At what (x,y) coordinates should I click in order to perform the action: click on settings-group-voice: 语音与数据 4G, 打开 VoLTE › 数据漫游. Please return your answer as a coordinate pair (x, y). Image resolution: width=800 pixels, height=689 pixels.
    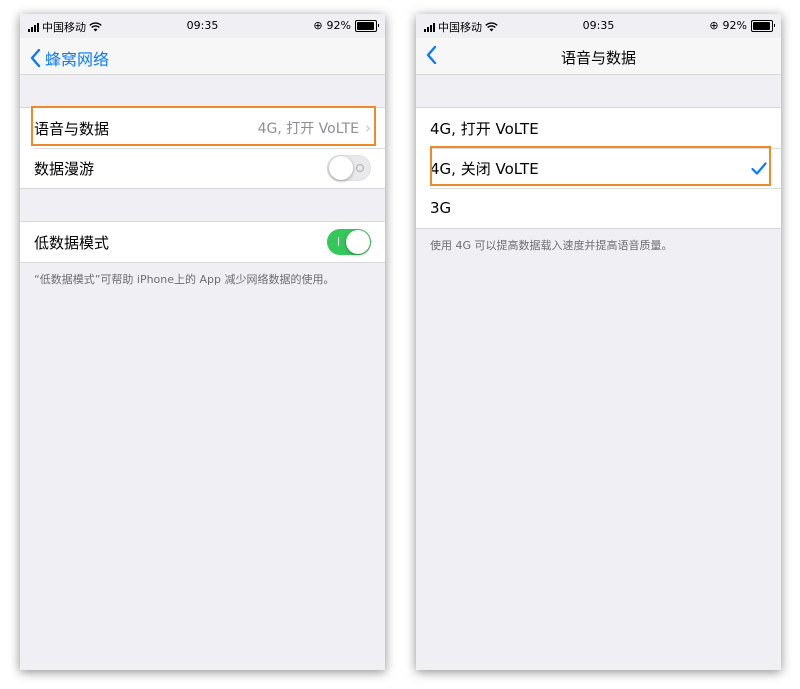
    Looking at the image, I should click on (202, 148).